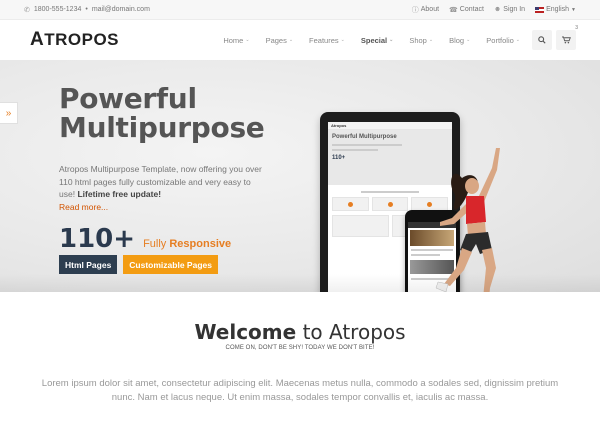 This screenshot has width=600, height=430. Describe the element at coordinates (245, 332) in the screenshot. I see `welcome-title-bold: Welcome` at that location.